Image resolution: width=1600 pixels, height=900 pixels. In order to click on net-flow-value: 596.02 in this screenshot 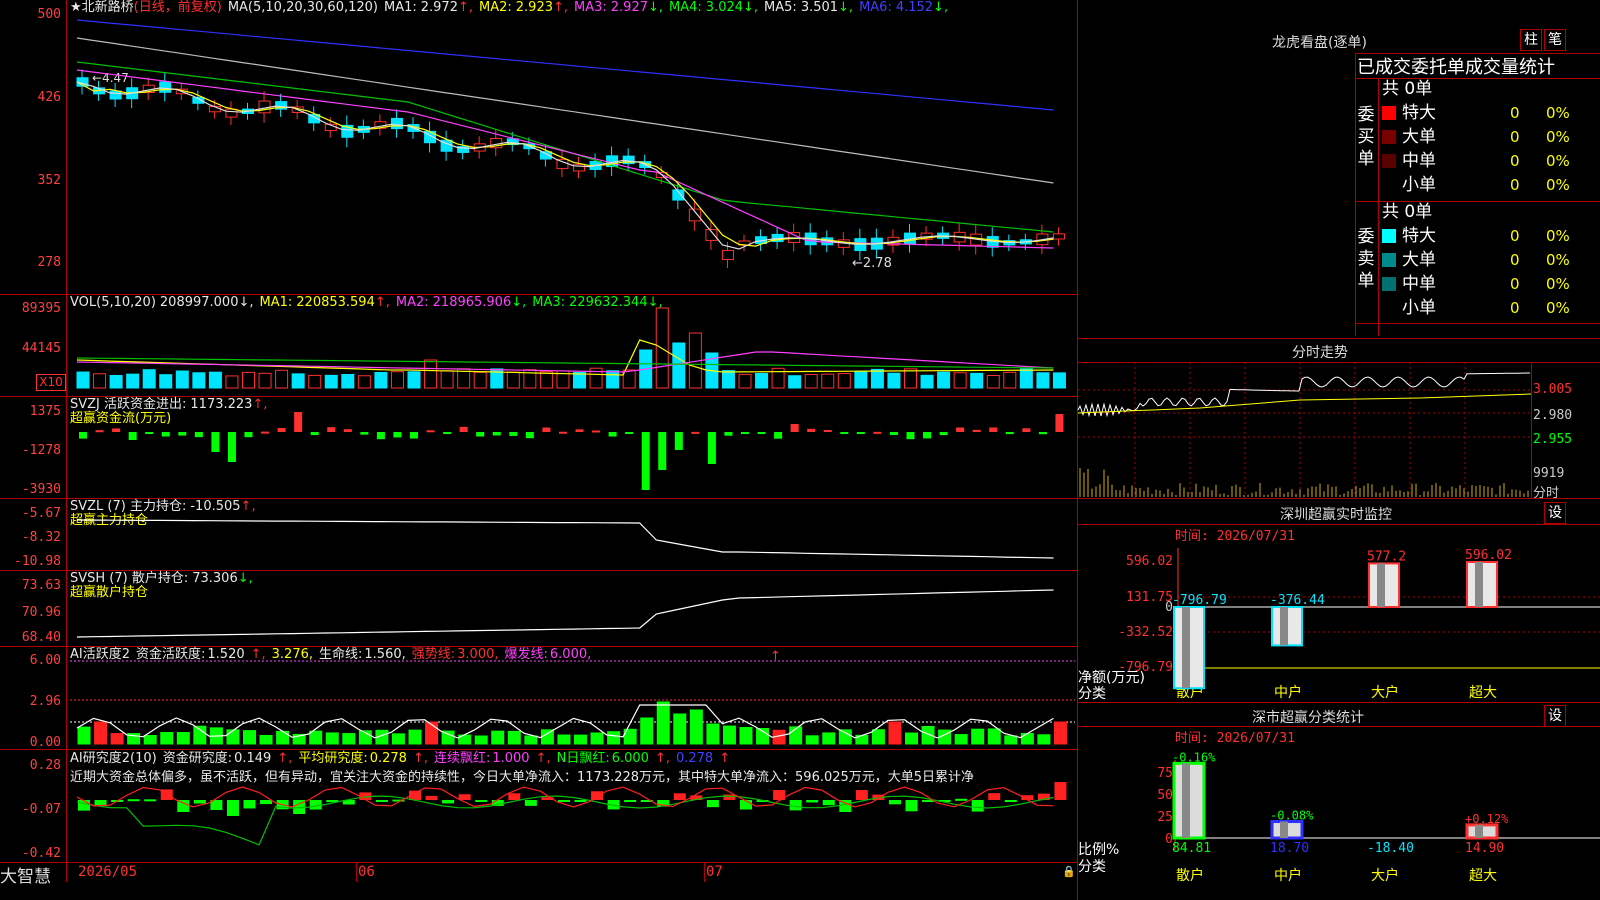, I will do `click(1488, 555)`.